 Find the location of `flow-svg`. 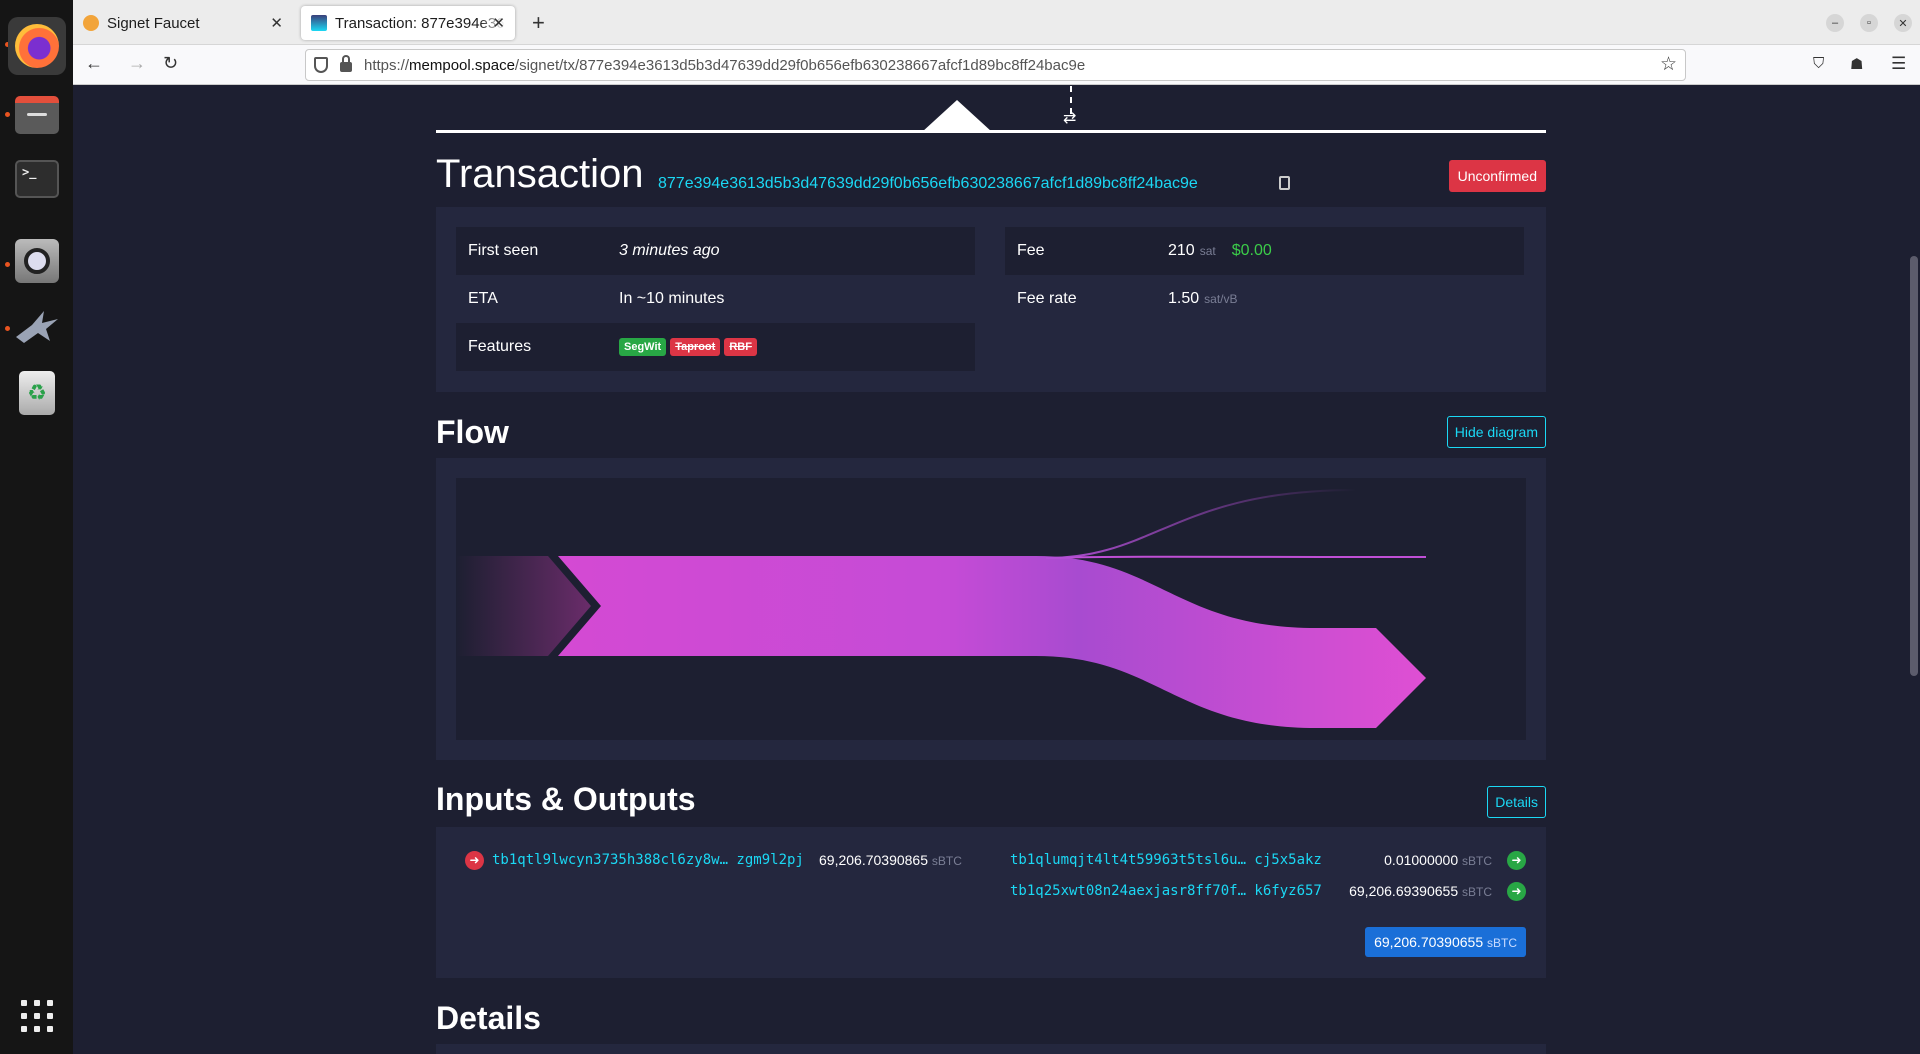

flow-svg is located at coordinates (941, 608).